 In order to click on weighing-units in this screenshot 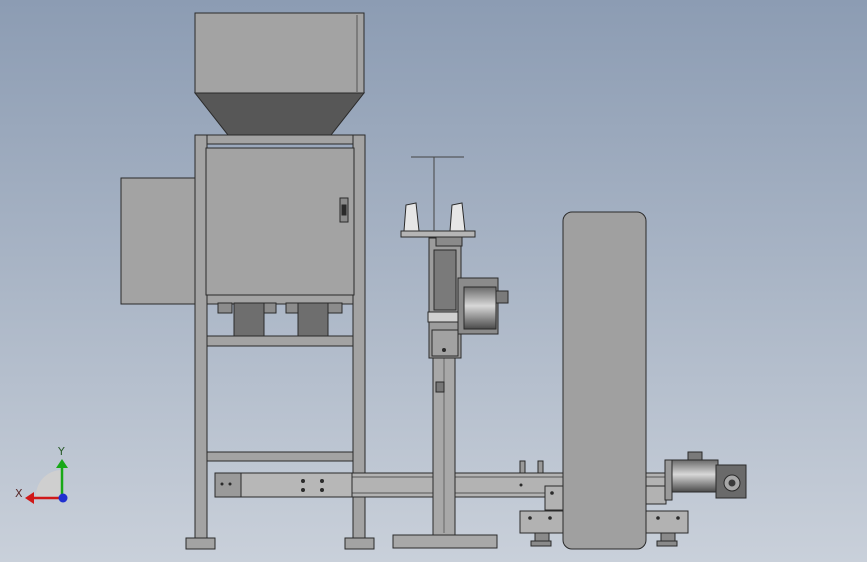, I will do `click(280, 319)`.